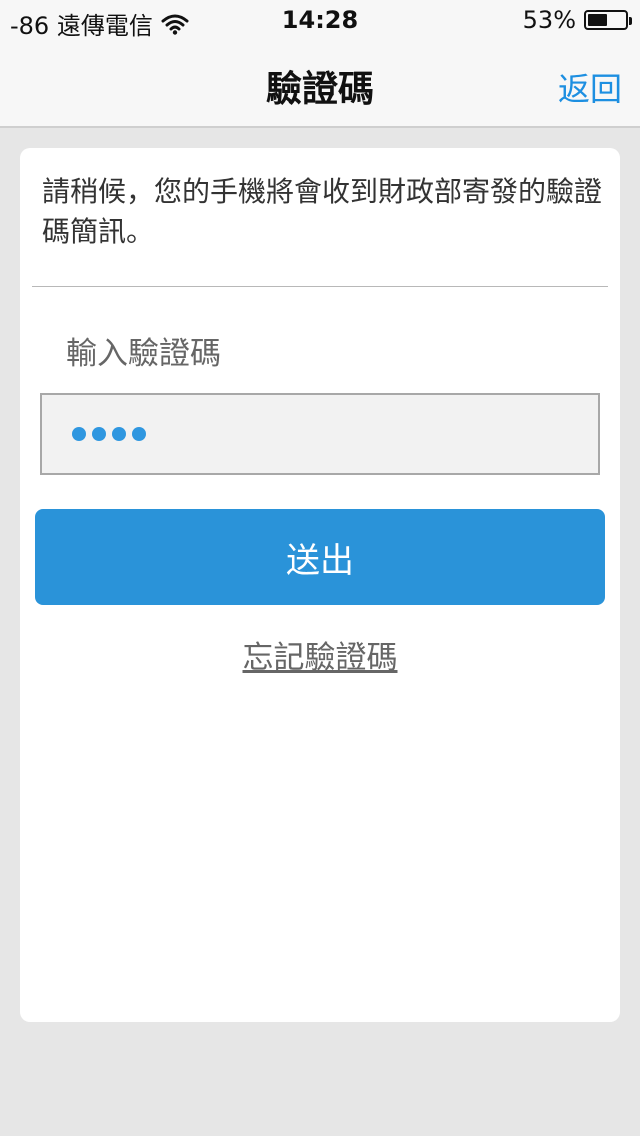 The width and height of the screenshot is (640, 1136). What do you see at coordinates (320, 557) in the screenshot?
I see `submit-button: 送出` at bounding box center [320, 557].